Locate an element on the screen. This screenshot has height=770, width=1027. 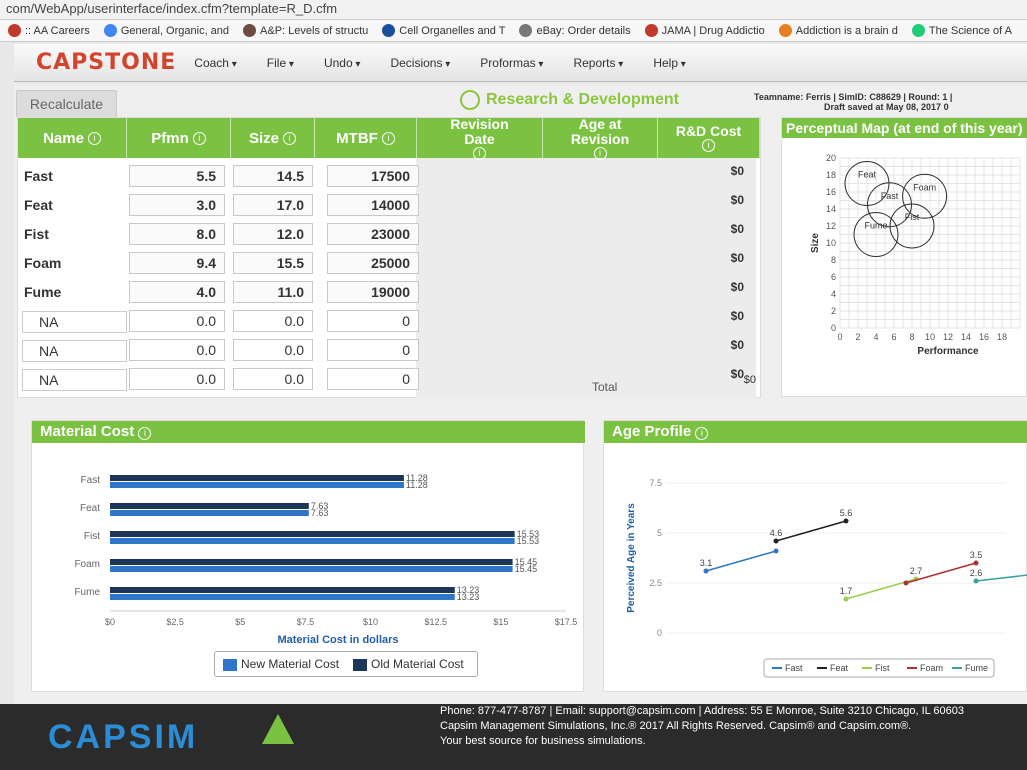
y-tick-label: 8 is located at coordinates (833, 260).